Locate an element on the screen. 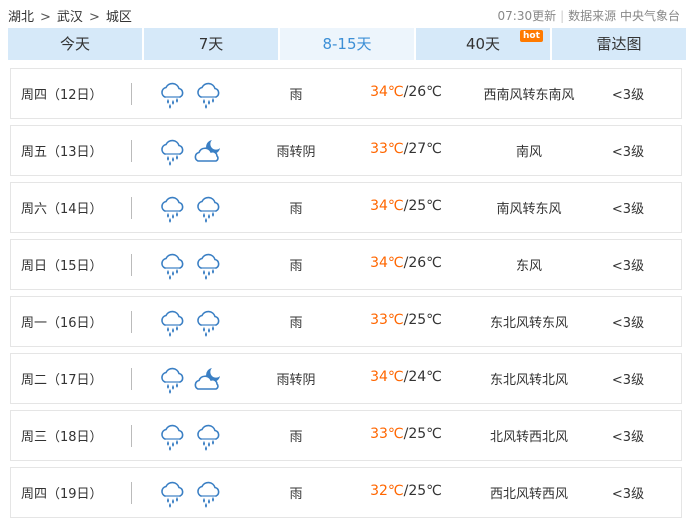  tab-radar: 雷达图 is located at coordinates (619, 44).